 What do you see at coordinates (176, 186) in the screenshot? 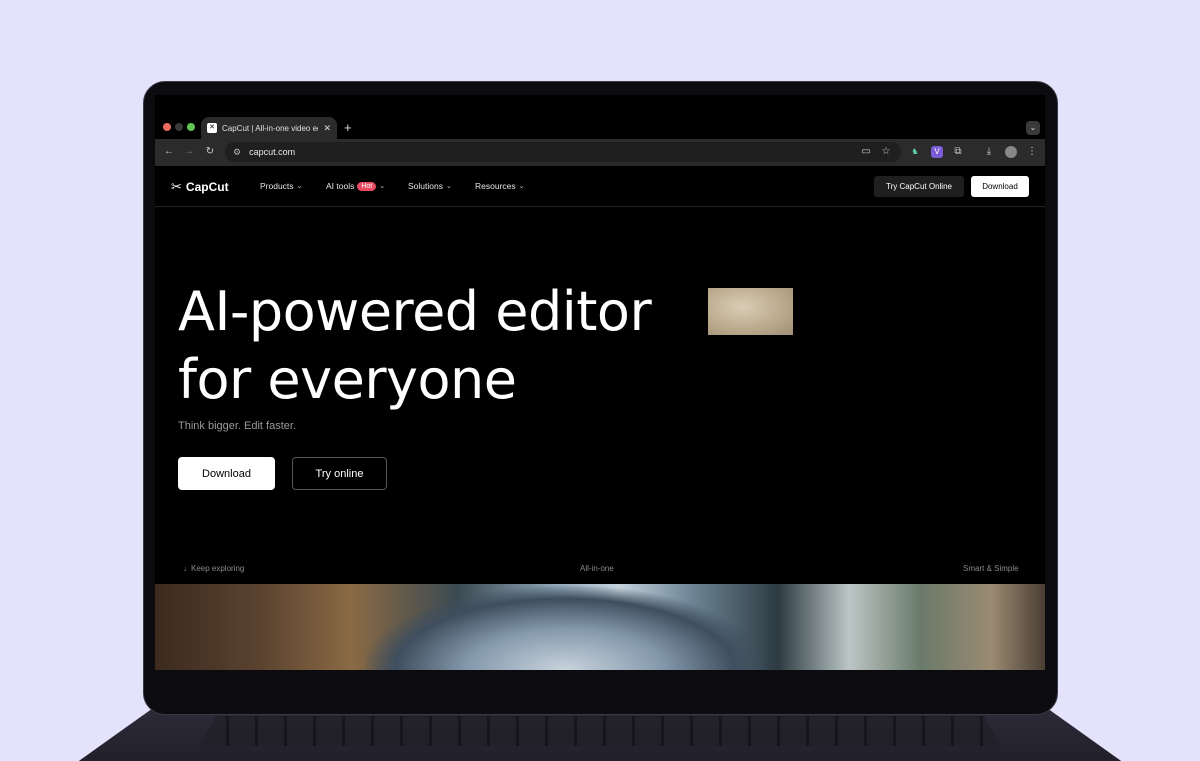
I see `capcut-logo-icon: ✂` at bounding box center [176, 186].